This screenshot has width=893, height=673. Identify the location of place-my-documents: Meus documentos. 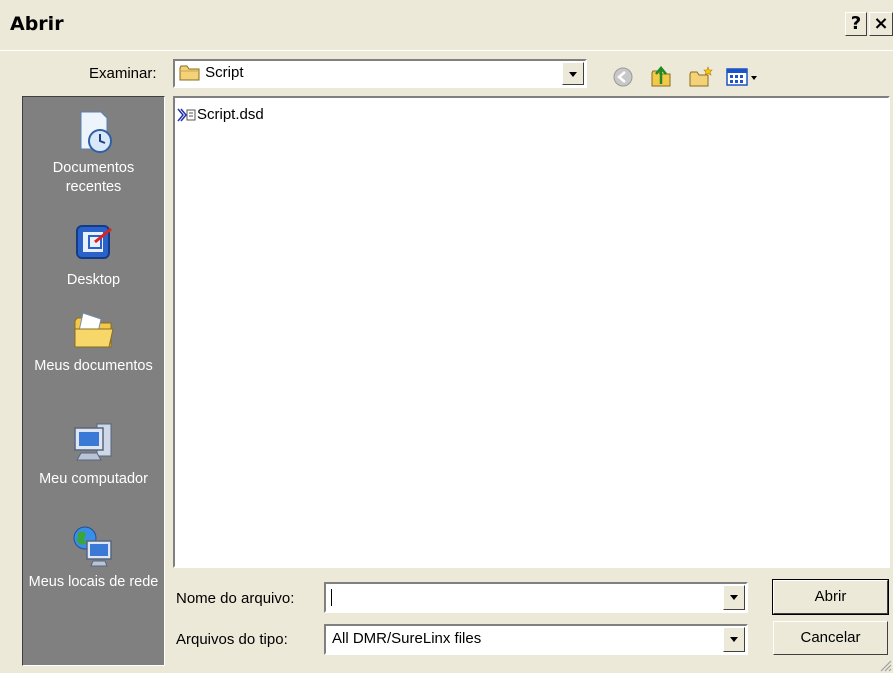
(93, 341).